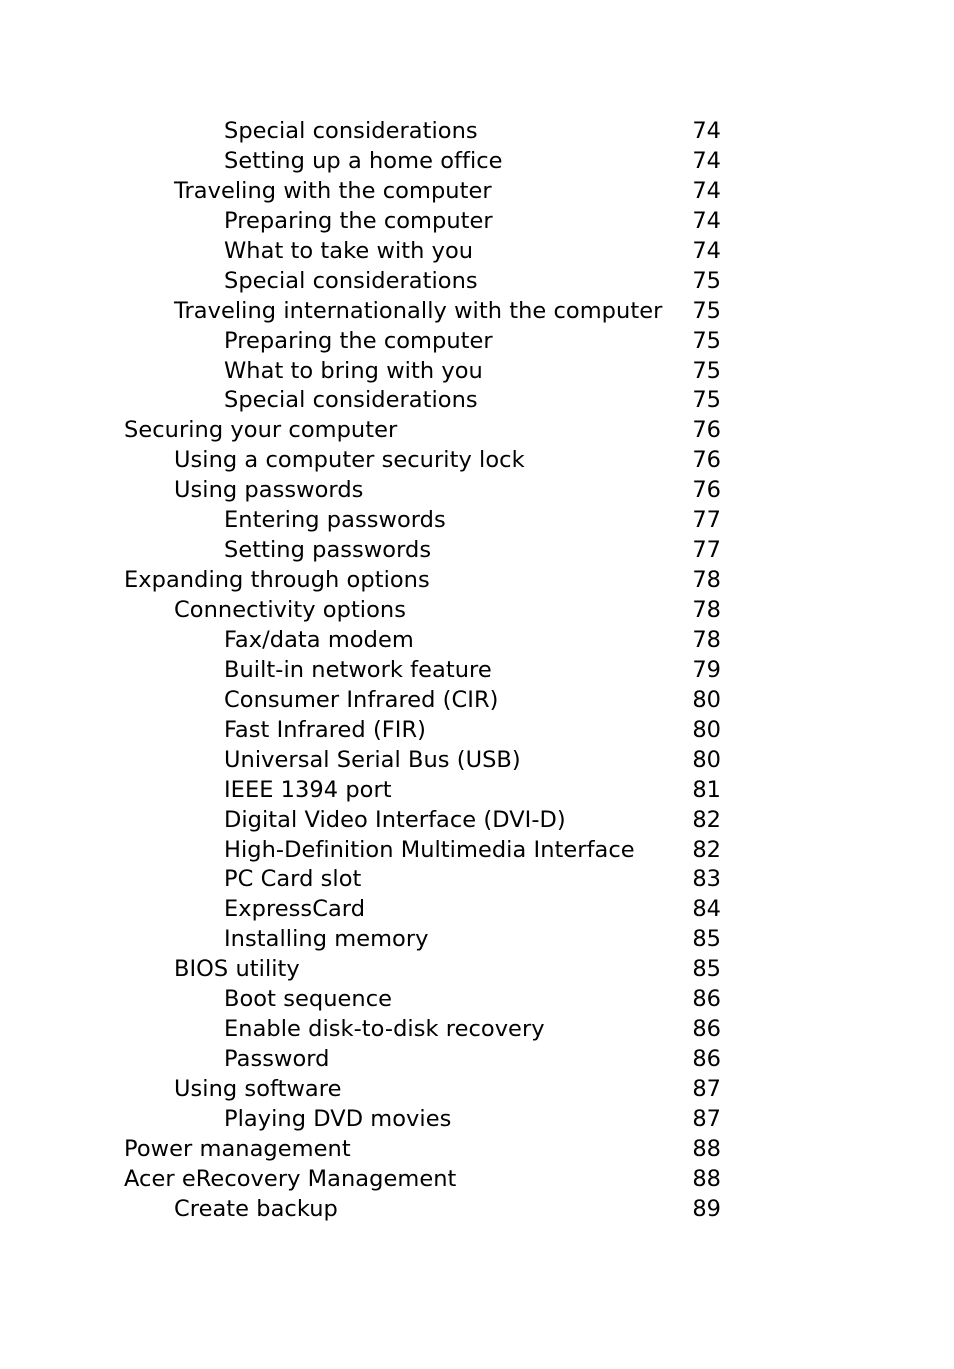  What do you see at coordinates (429, 851) in the screenshot?
I see `toc-entry-title: High-Definition Multimedia Interface` at bounding box center [429, 851].